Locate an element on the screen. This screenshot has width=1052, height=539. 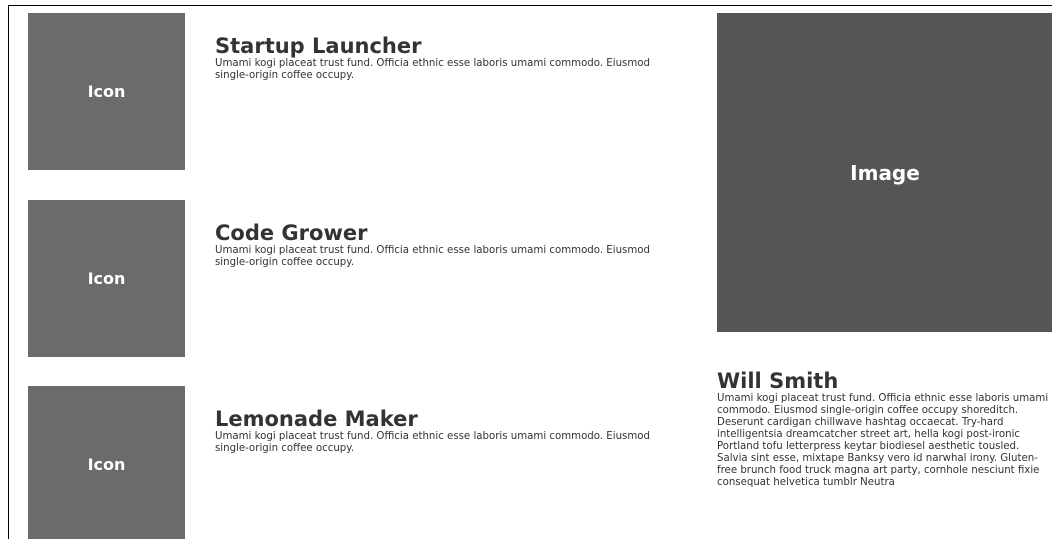
feature-title: Startup Launcher is located at coordinates (318, 46).